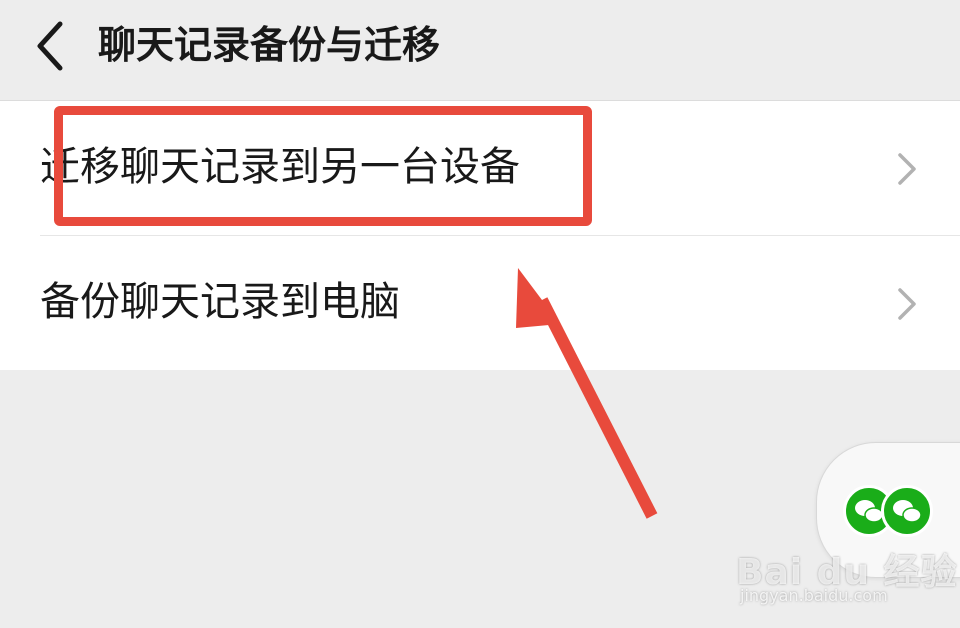 This screenshot has height=628, width=960. I want to click on menu-item-label: 备份聊天记录到电脑, so click(220, 302).